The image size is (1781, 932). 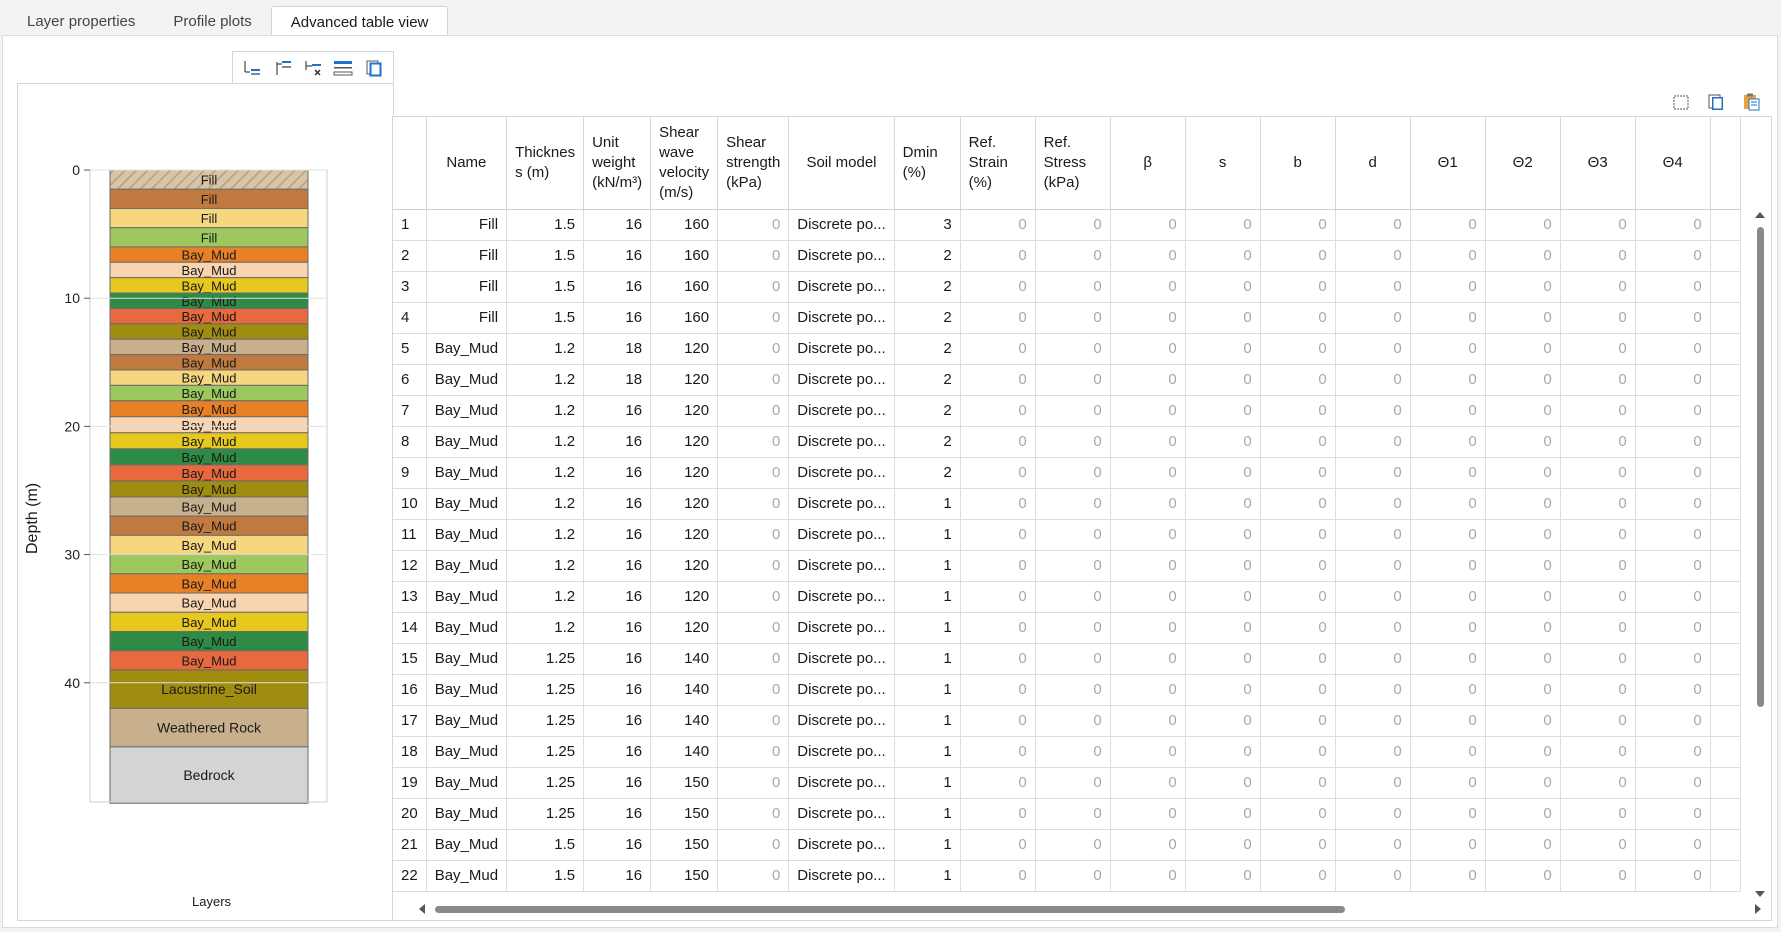 I want to click on cell-thickness: 1.25, so click(x=545, y=721).